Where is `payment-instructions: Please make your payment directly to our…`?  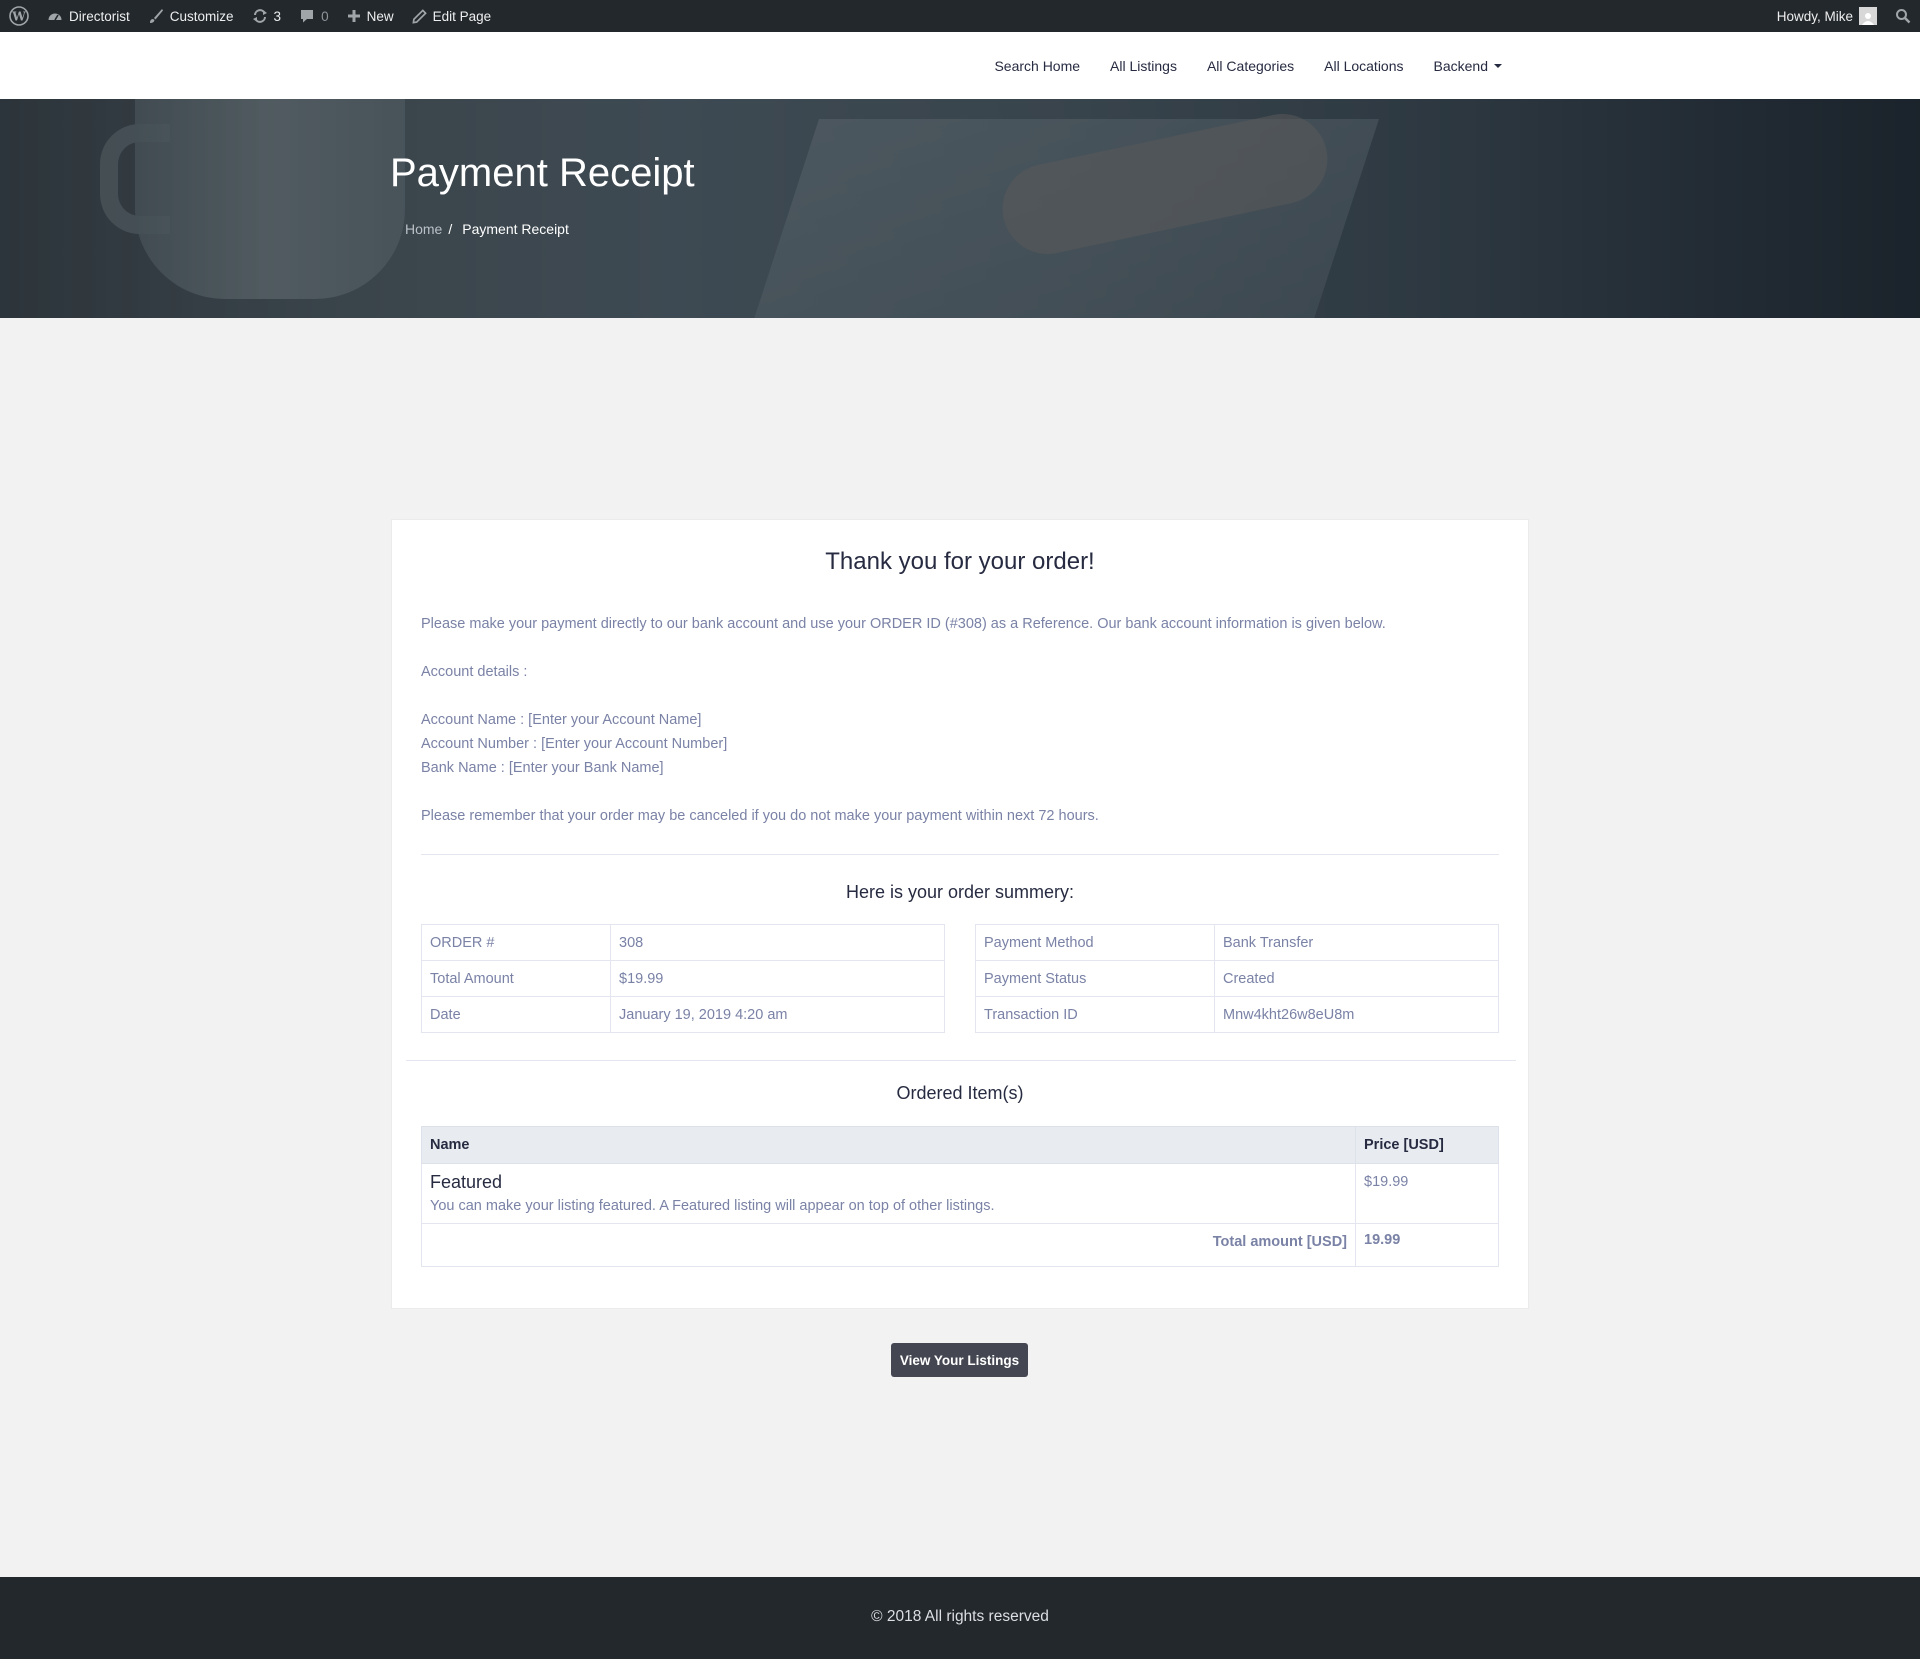
payment-instructions: Please make your payment directly to our… is located at coordinates (903, 624).